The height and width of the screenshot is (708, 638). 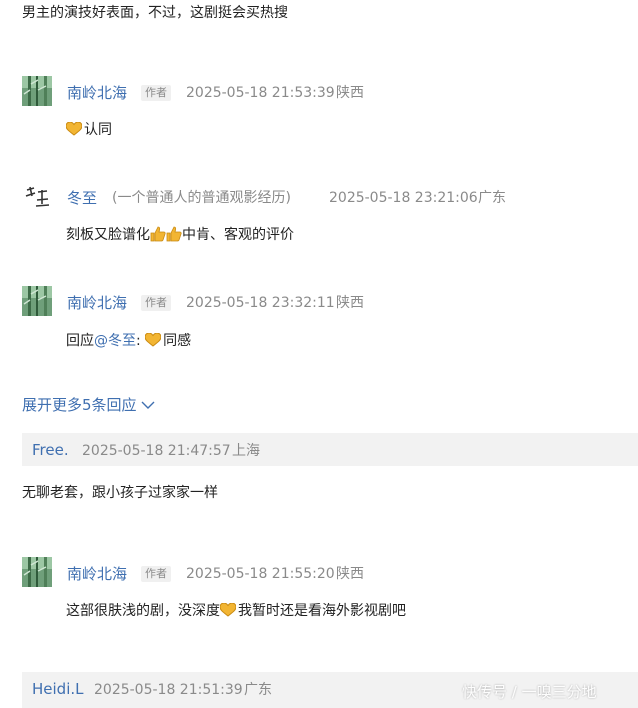 I want to click on expand-more-replies-link: 展开更多5条回应, so click(x=88, y=405).